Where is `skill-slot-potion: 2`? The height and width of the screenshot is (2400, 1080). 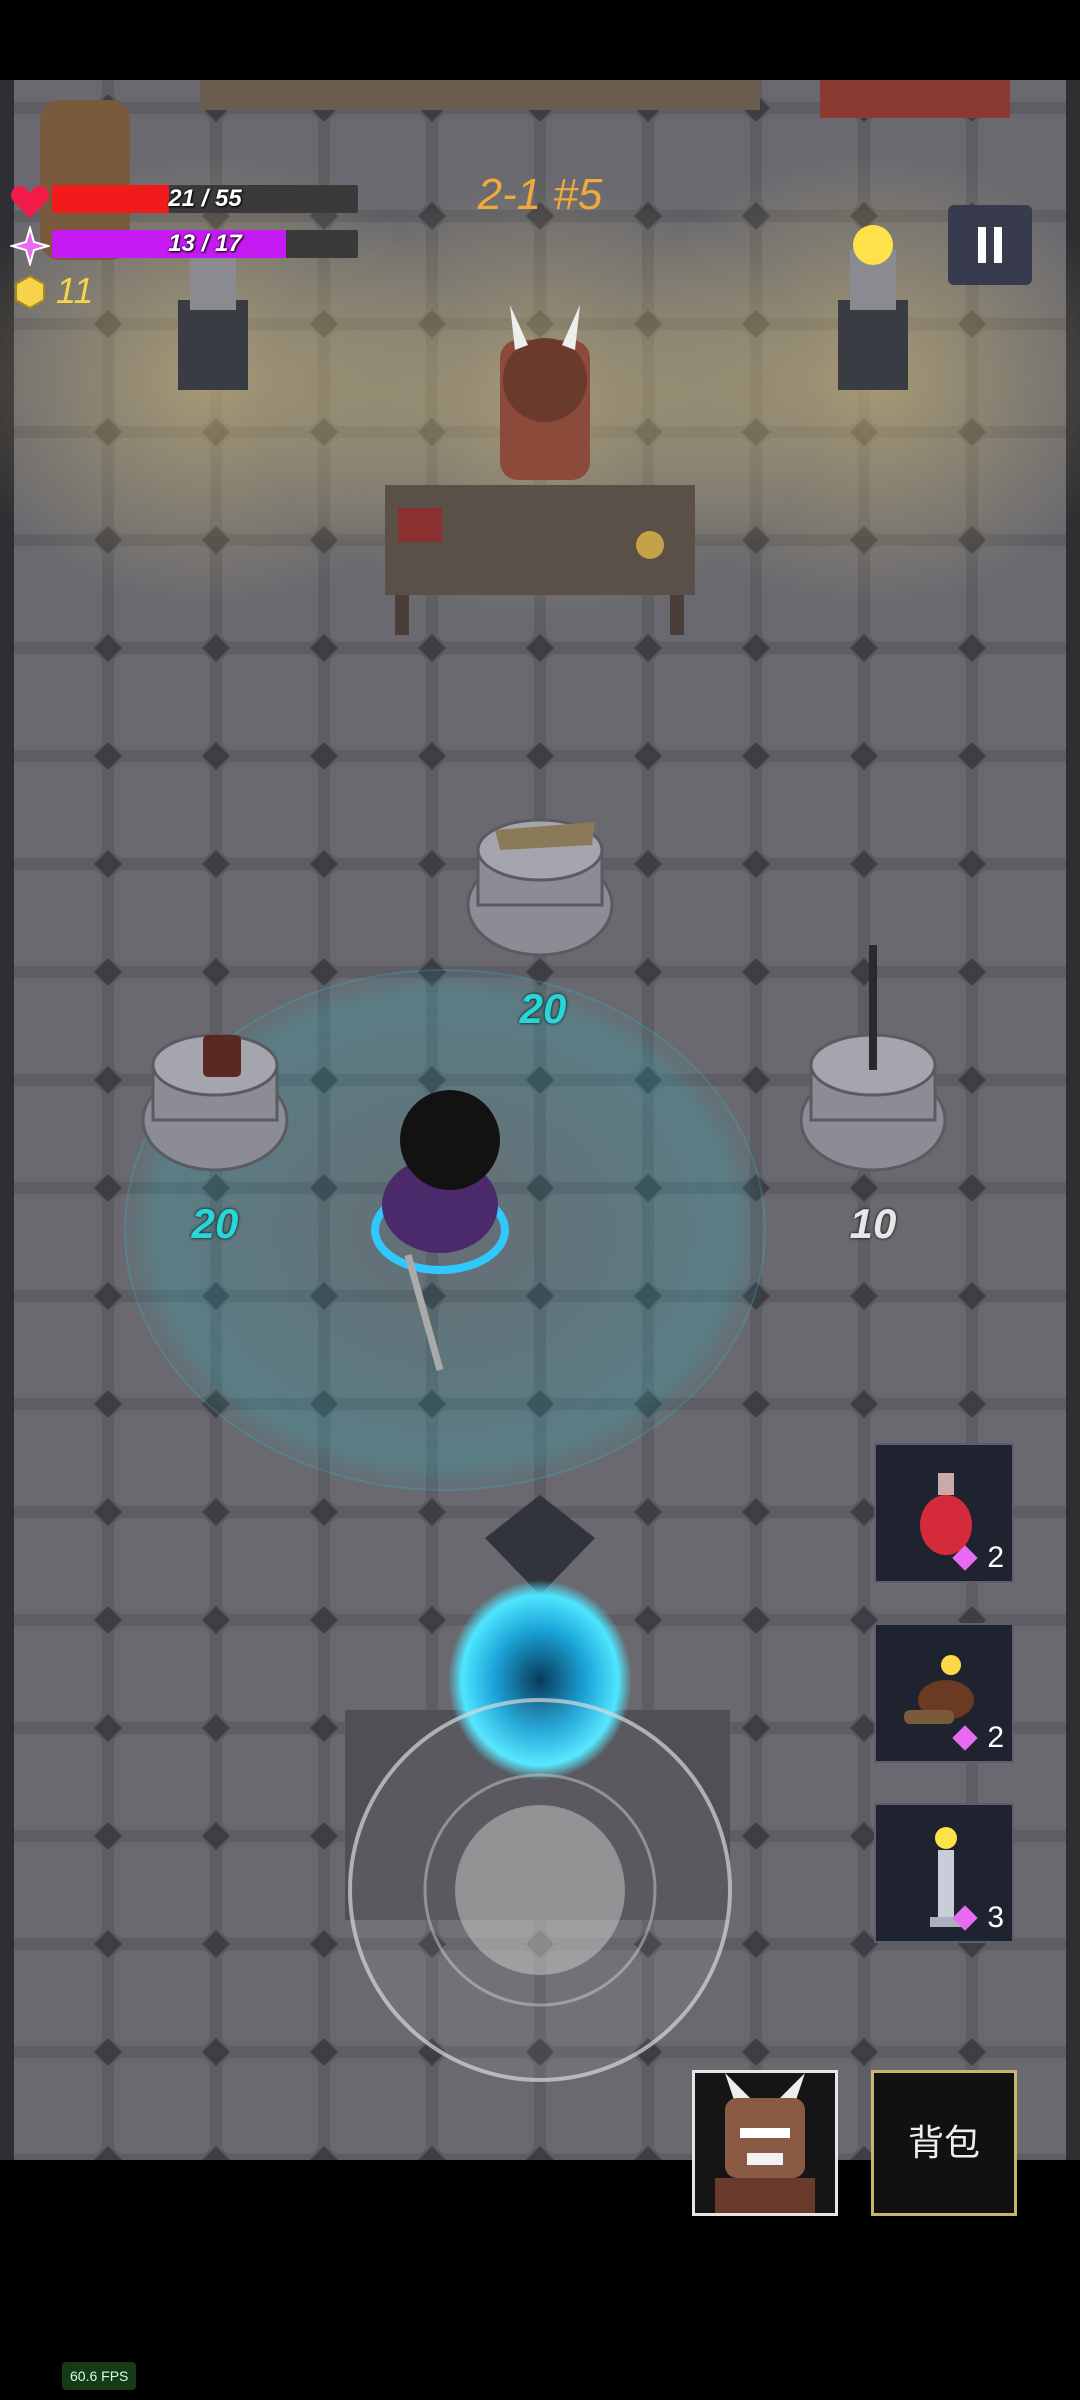 skill-slot-potion: 2 is located at coordinates (944, 1513).